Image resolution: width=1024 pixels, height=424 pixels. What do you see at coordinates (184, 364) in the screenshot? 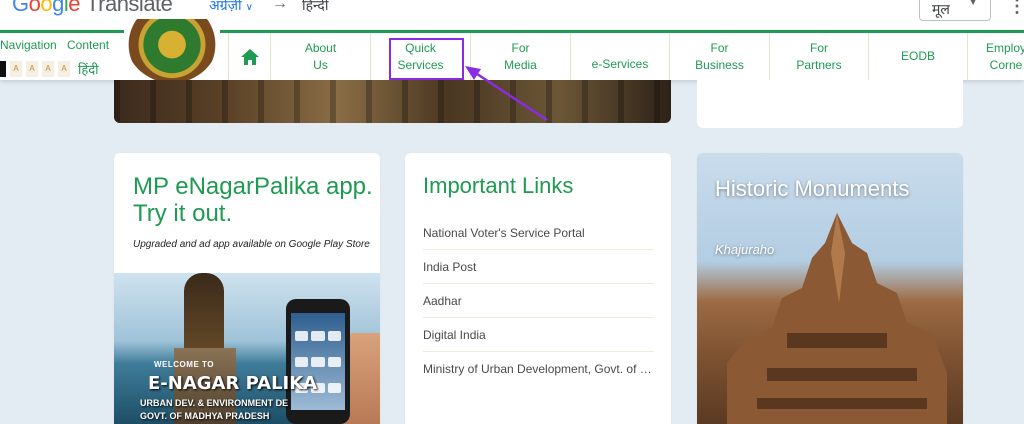
I see `banner-welcome-text: WELCOME TO` at bounding box center [184, 364].